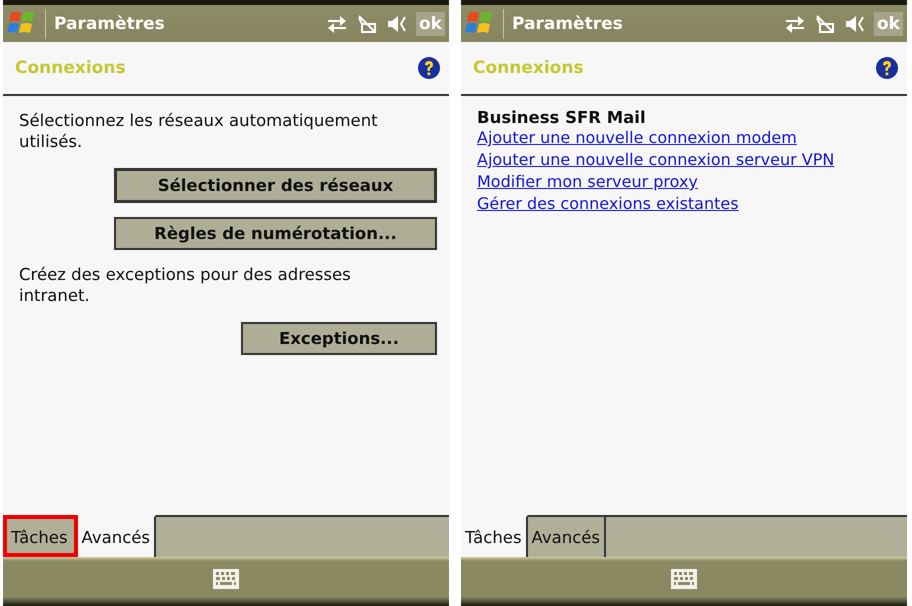  Describe the element at coordinates (686, 182) in the screenshot. I see `settings-link: Modifier mon serveur proxy` at that location.